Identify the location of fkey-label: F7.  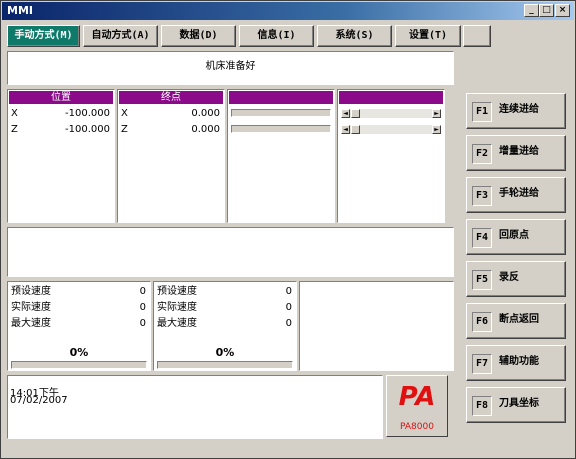
(482, 364).